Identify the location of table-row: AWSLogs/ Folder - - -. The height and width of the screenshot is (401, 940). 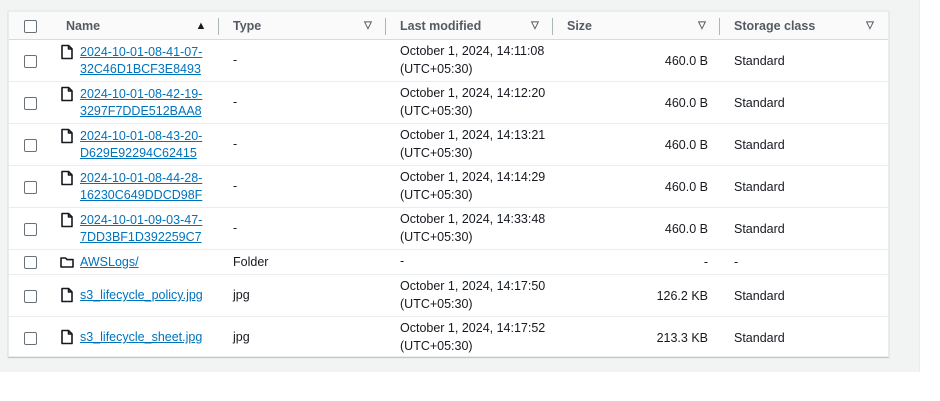
(448, 262).